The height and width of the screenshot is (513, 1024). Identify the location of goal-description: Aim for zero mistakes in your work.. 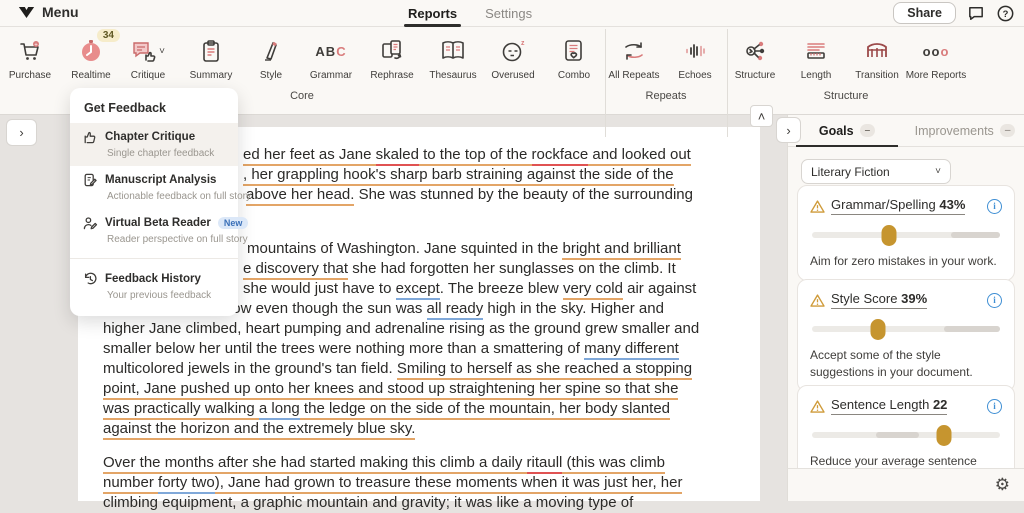
(906, 261).